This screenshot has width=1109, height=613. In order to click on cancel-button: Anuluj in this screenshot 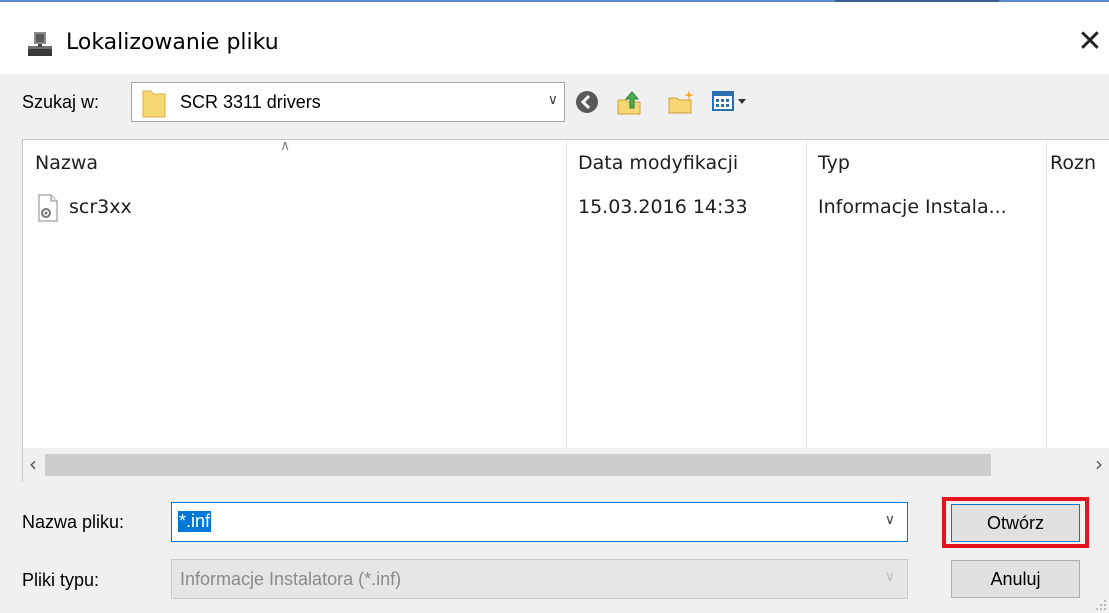, I will do `click(1015, 579)`.